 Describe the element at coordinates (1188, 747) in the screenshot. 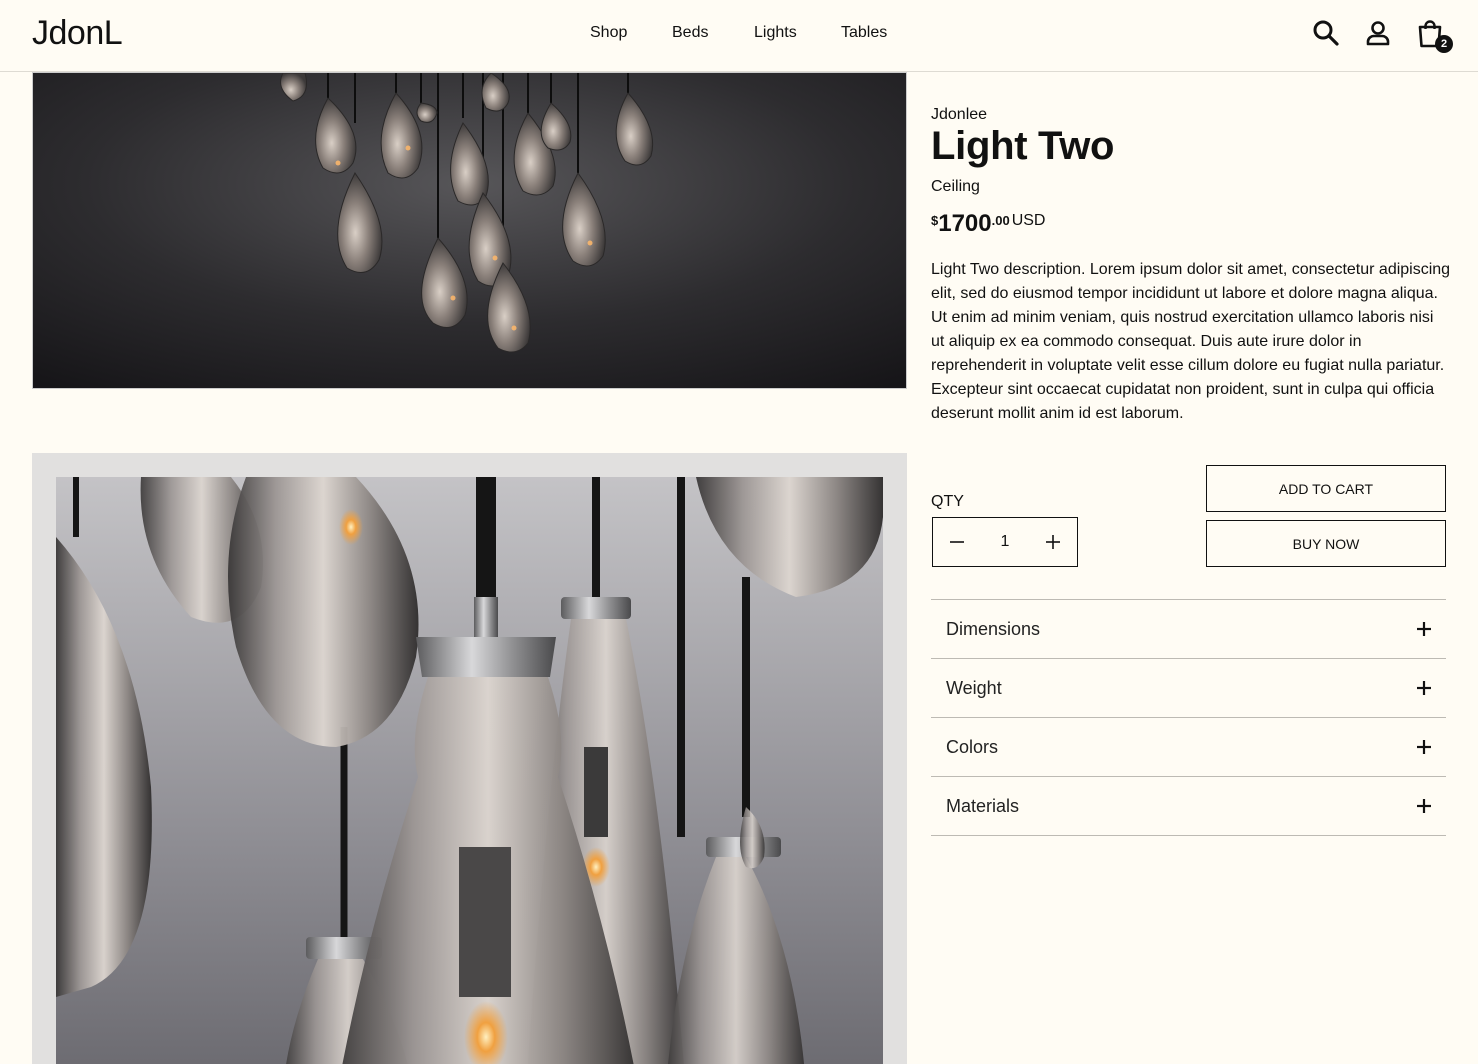

I see `accordion-colors: Colors` at that location.